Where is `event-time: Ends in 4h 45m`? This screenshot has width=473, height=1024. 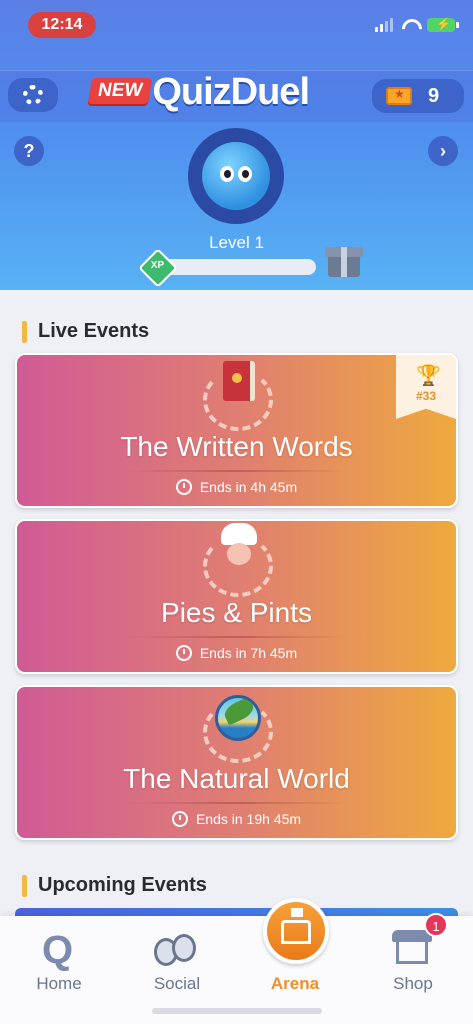
event-time: Ends in 4h 45m is located at coordinates (236, 487).